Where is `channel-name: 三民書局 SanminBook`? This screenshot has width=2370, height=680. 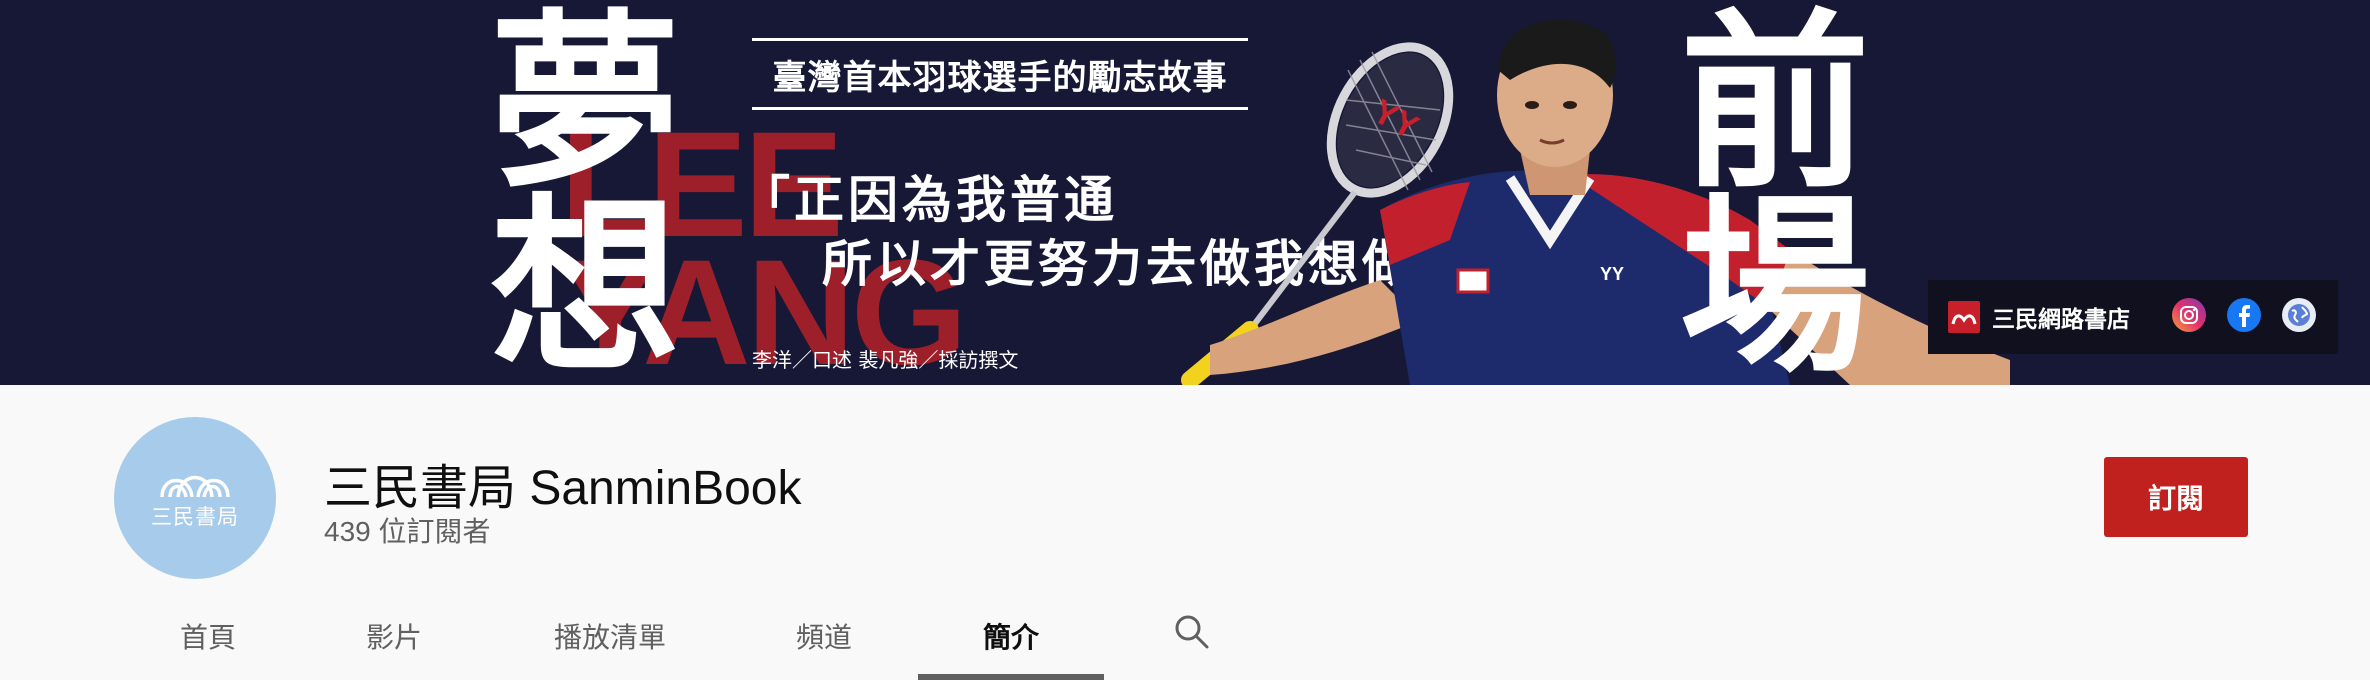
channel-name: 三民書局 SanminBook is located at coordinates (563, 488).